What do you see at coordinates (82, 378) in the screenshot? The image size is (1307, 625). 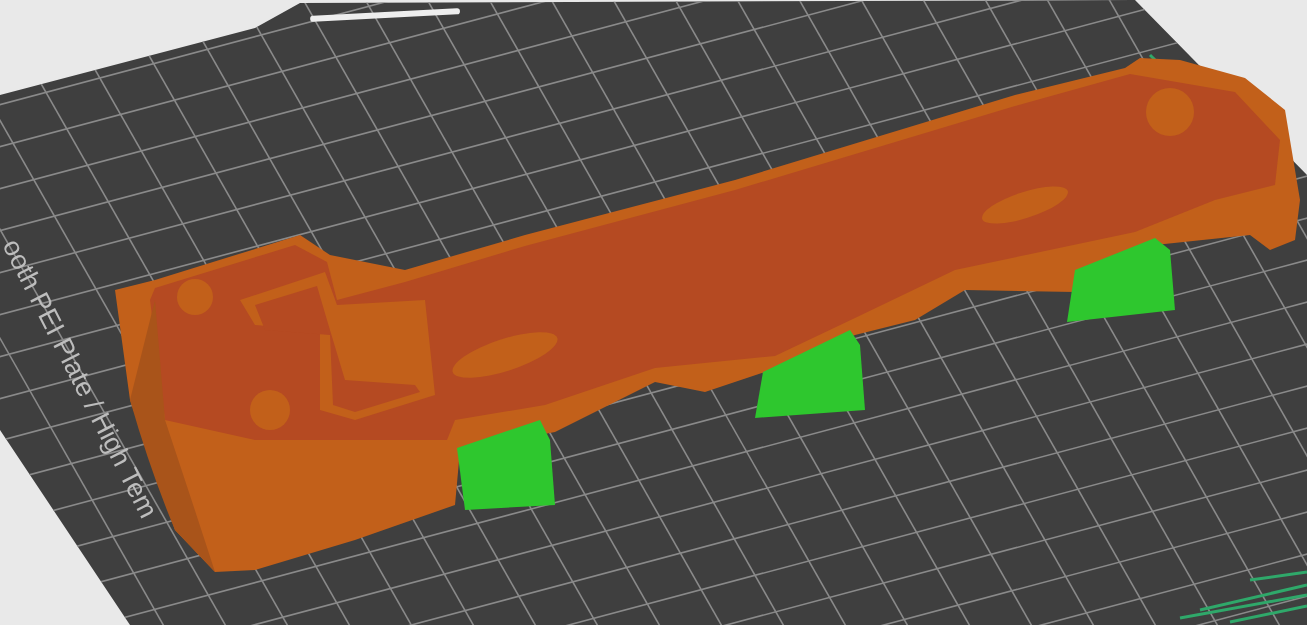 I see `bed-label: ooth PEI Plate / High Tem` at bounding box center [82, 378].